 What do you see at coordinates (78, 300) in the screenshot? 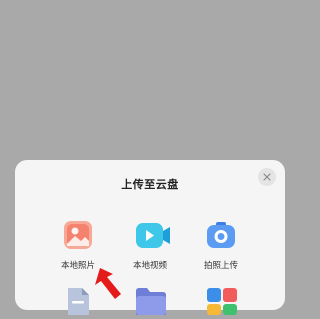
I see `document-icon` at bounding box center [78, 300].